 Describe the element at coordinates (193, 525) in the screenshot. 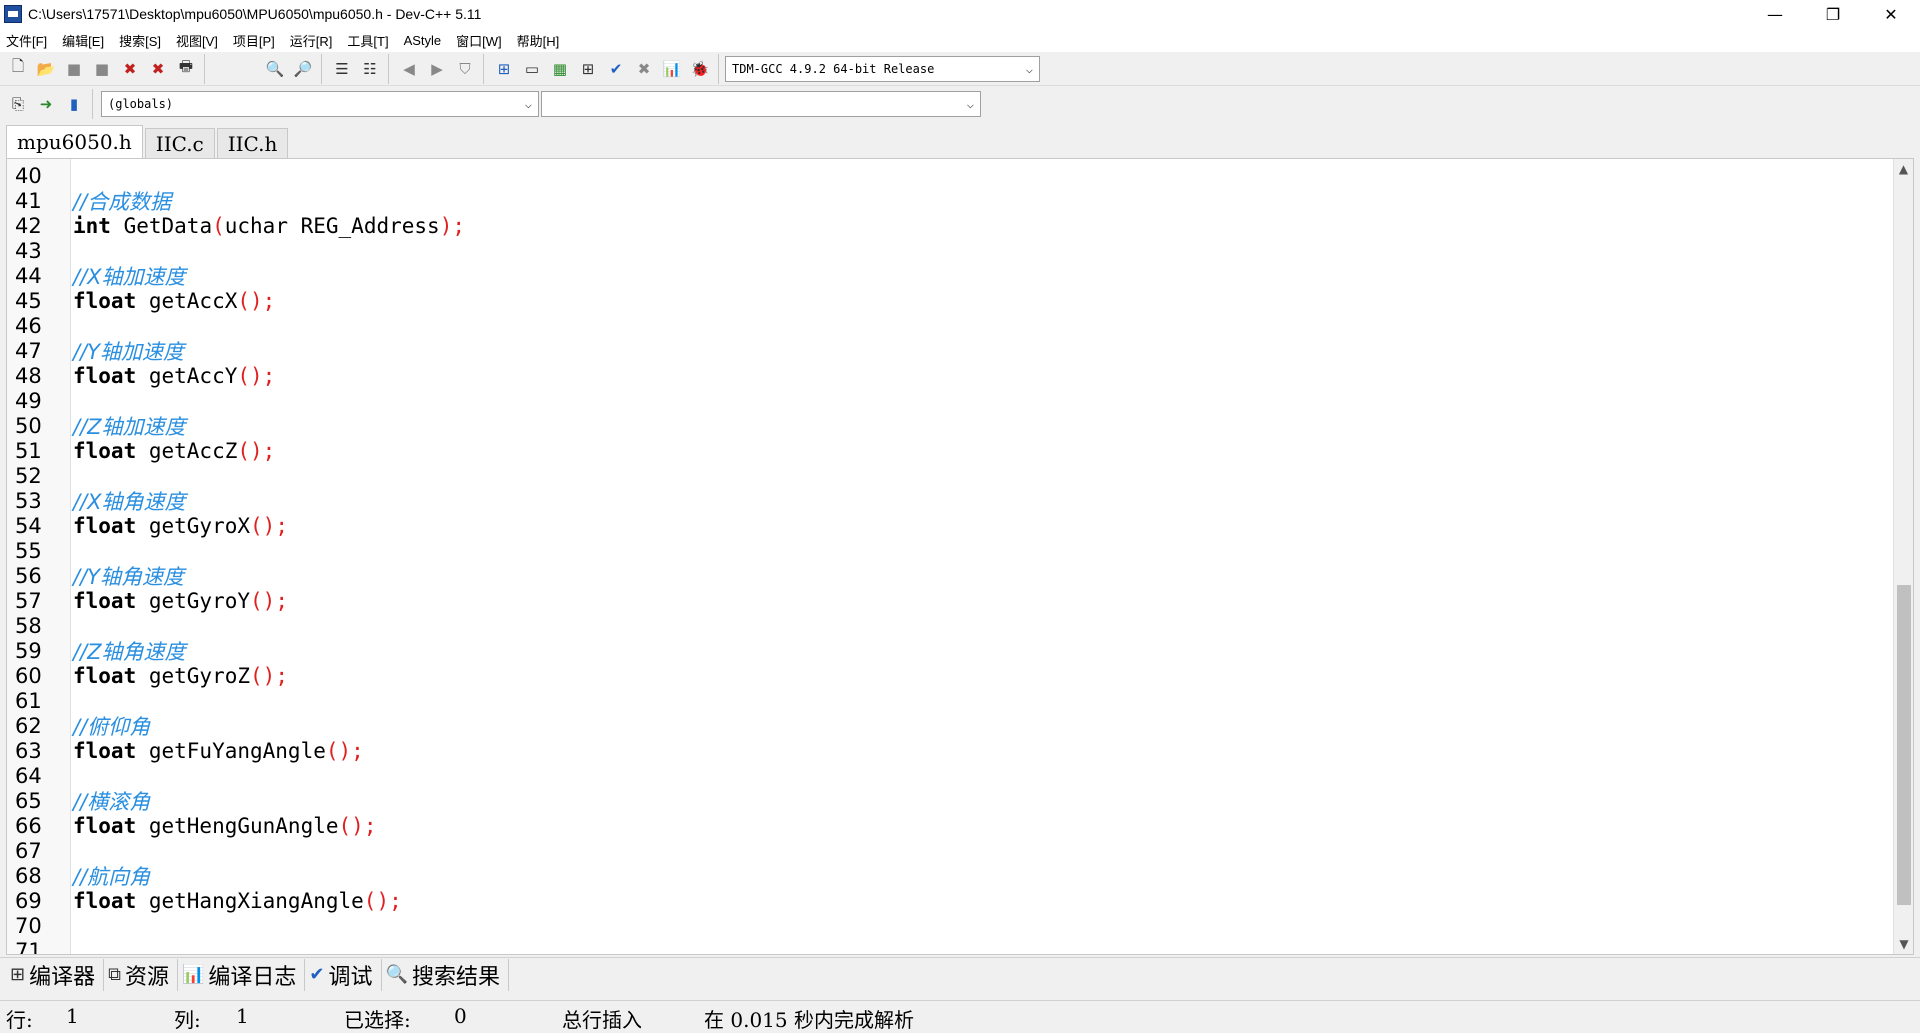

I see `code-function-name: getGyroX` at that location.